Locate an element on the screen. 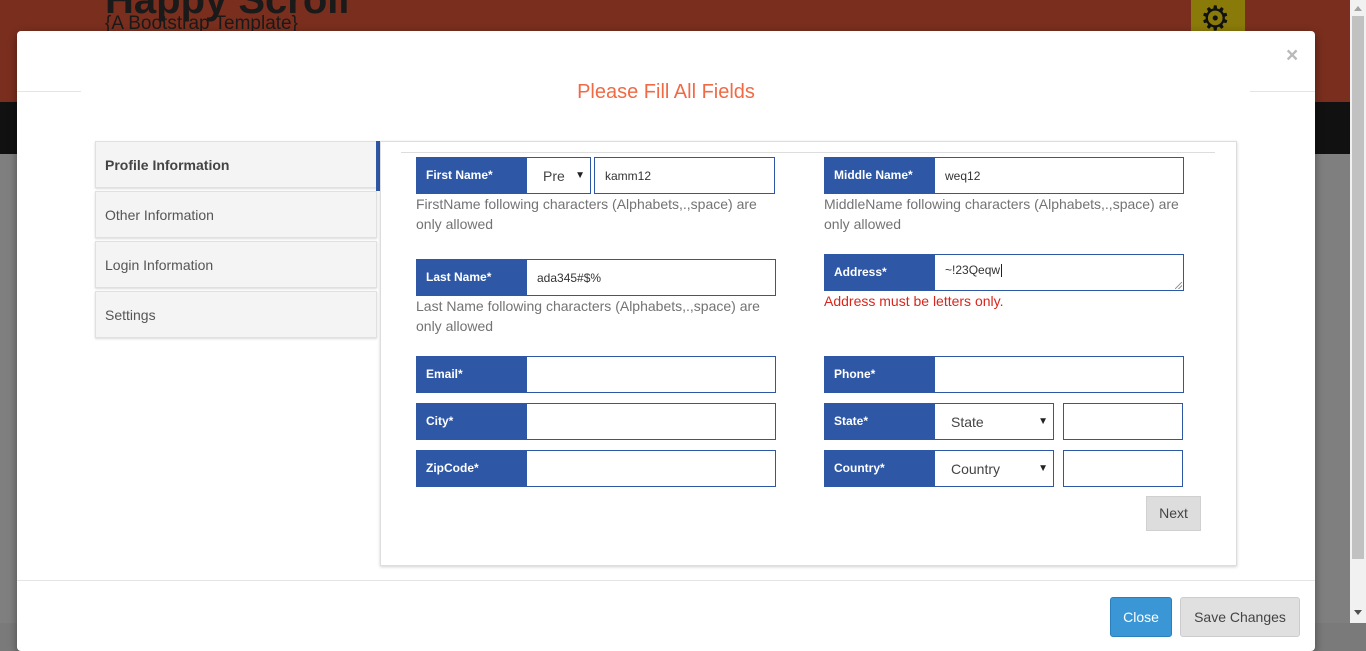  sidebar-item-profile-information: Profile Information is located at coordinates (236, 164).